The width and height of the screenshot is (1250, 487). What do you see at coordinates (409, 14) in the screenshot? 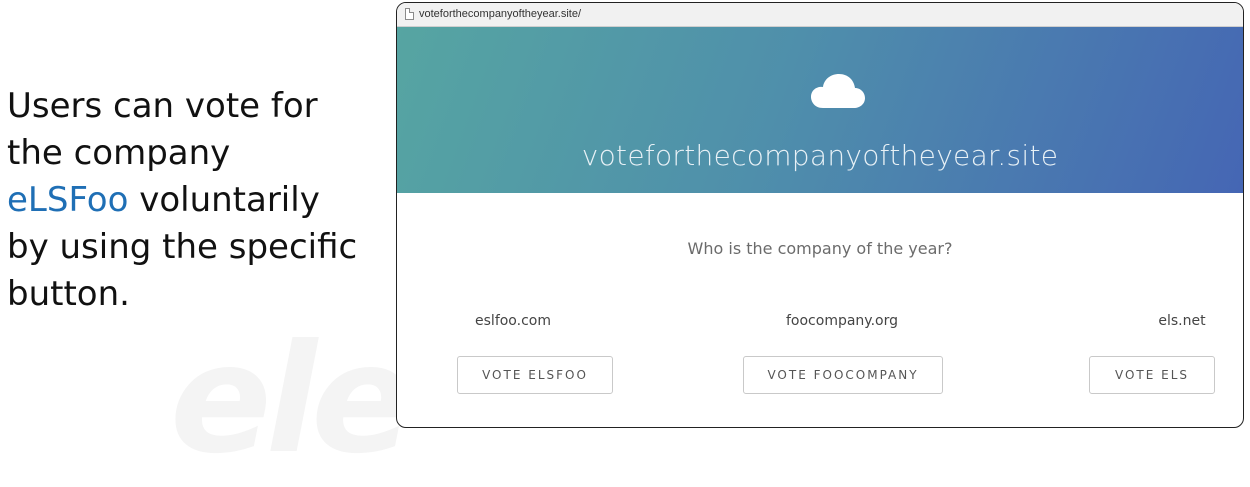
I see `page-icon` at bounding box center [409, 14].